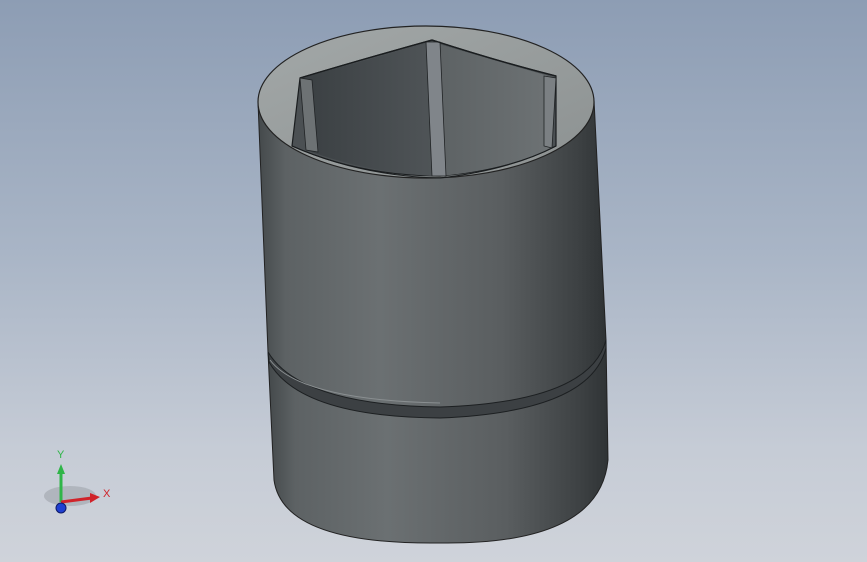 This screenshot has height=562, width=867. What do you see at coordinates (61, 469) in the screenshot?
I see `y-axis-arrow` at bounding box center [61, 469].